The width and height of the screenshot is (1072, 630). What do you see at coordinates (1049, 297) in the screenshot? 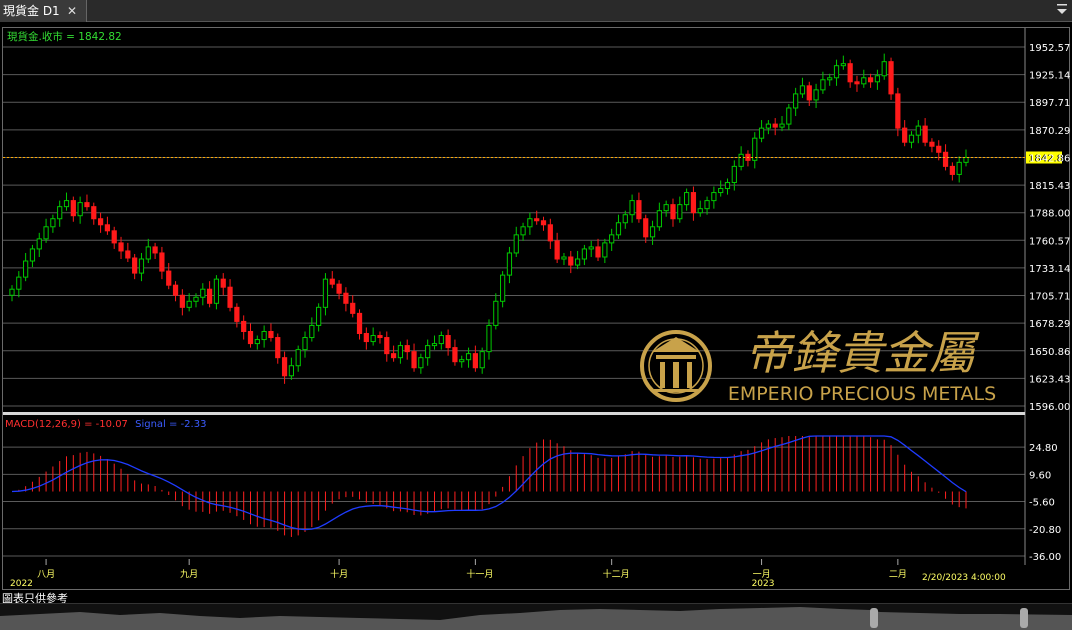
I see `price-tick-label: 1705.71` at bounding box center [1049, 297].